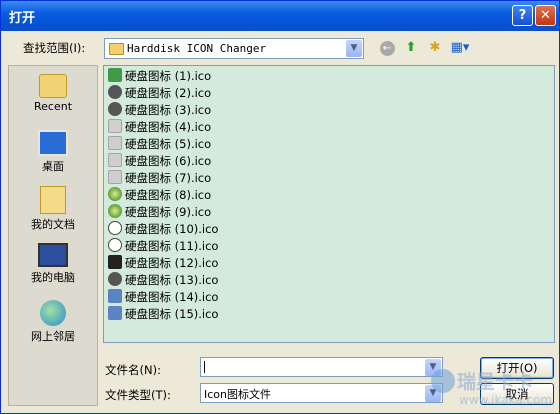 This screenshot has width=560, height=414. I want to click on place-item: 桌面, so click(53, 152).